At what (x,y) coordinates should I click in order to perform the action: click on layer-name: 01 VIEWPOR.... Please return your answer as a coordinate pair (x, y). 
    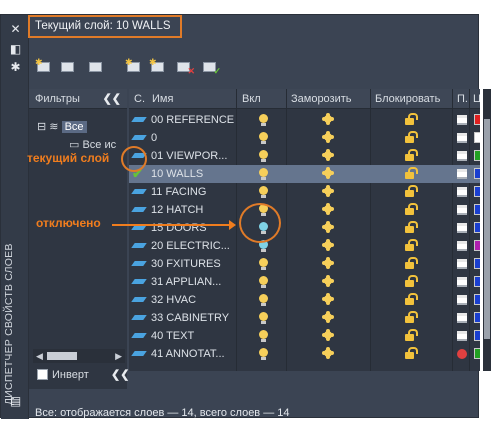
    Looking at the image, I should click on (193, 156).